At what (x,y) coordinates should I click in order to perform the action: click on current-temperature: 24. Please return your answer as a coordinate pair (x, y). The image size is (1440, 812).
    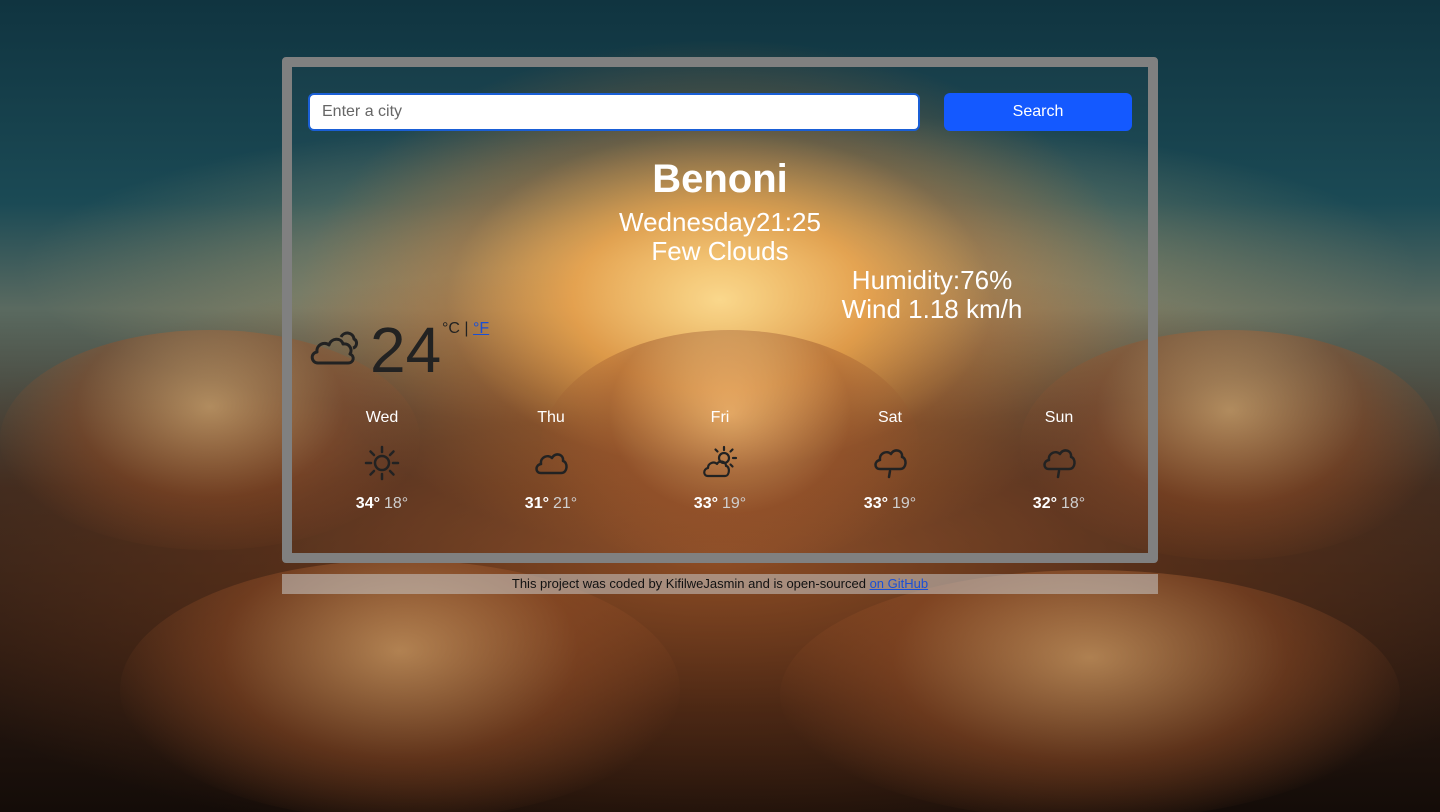
    Looking at the image, I should click on (406, 350).